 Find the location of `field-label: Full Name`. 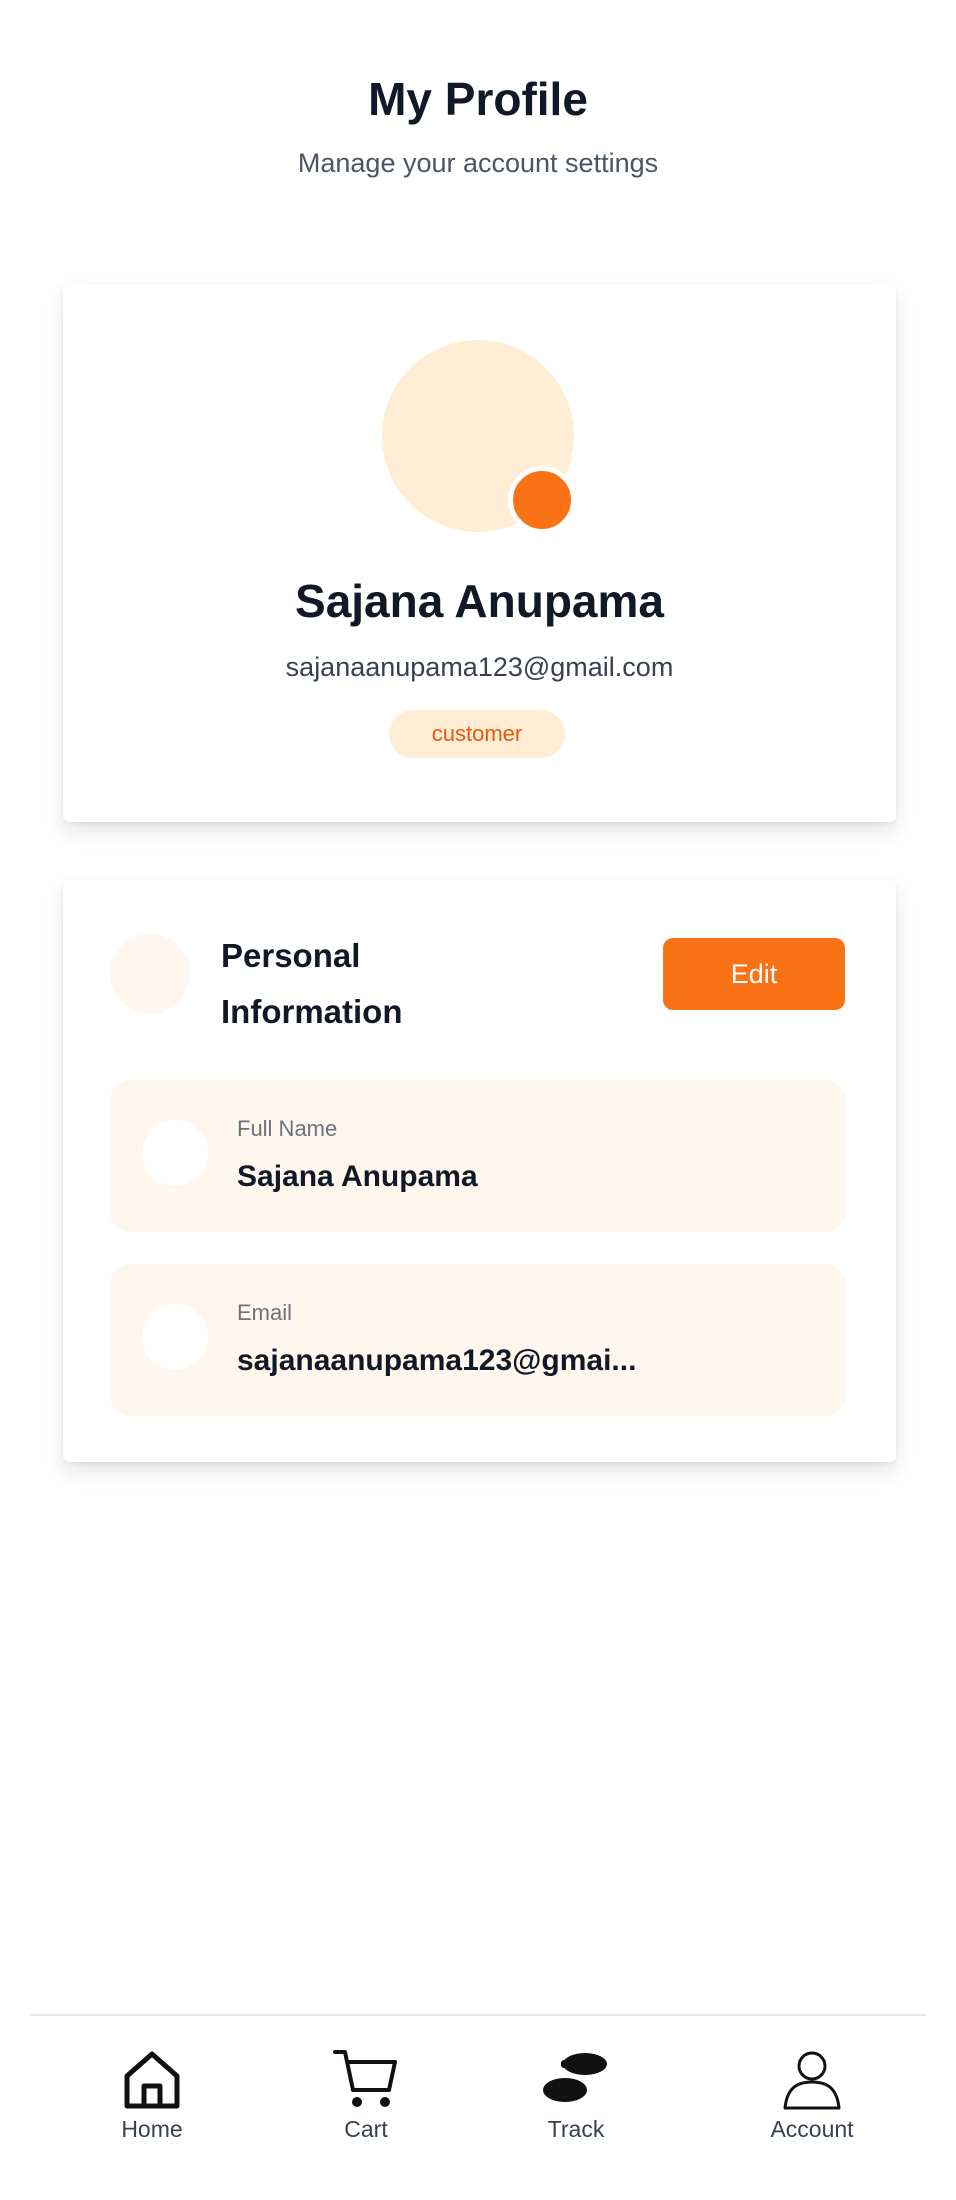

field-label: Full Name is located at coordinates (287, 1128).